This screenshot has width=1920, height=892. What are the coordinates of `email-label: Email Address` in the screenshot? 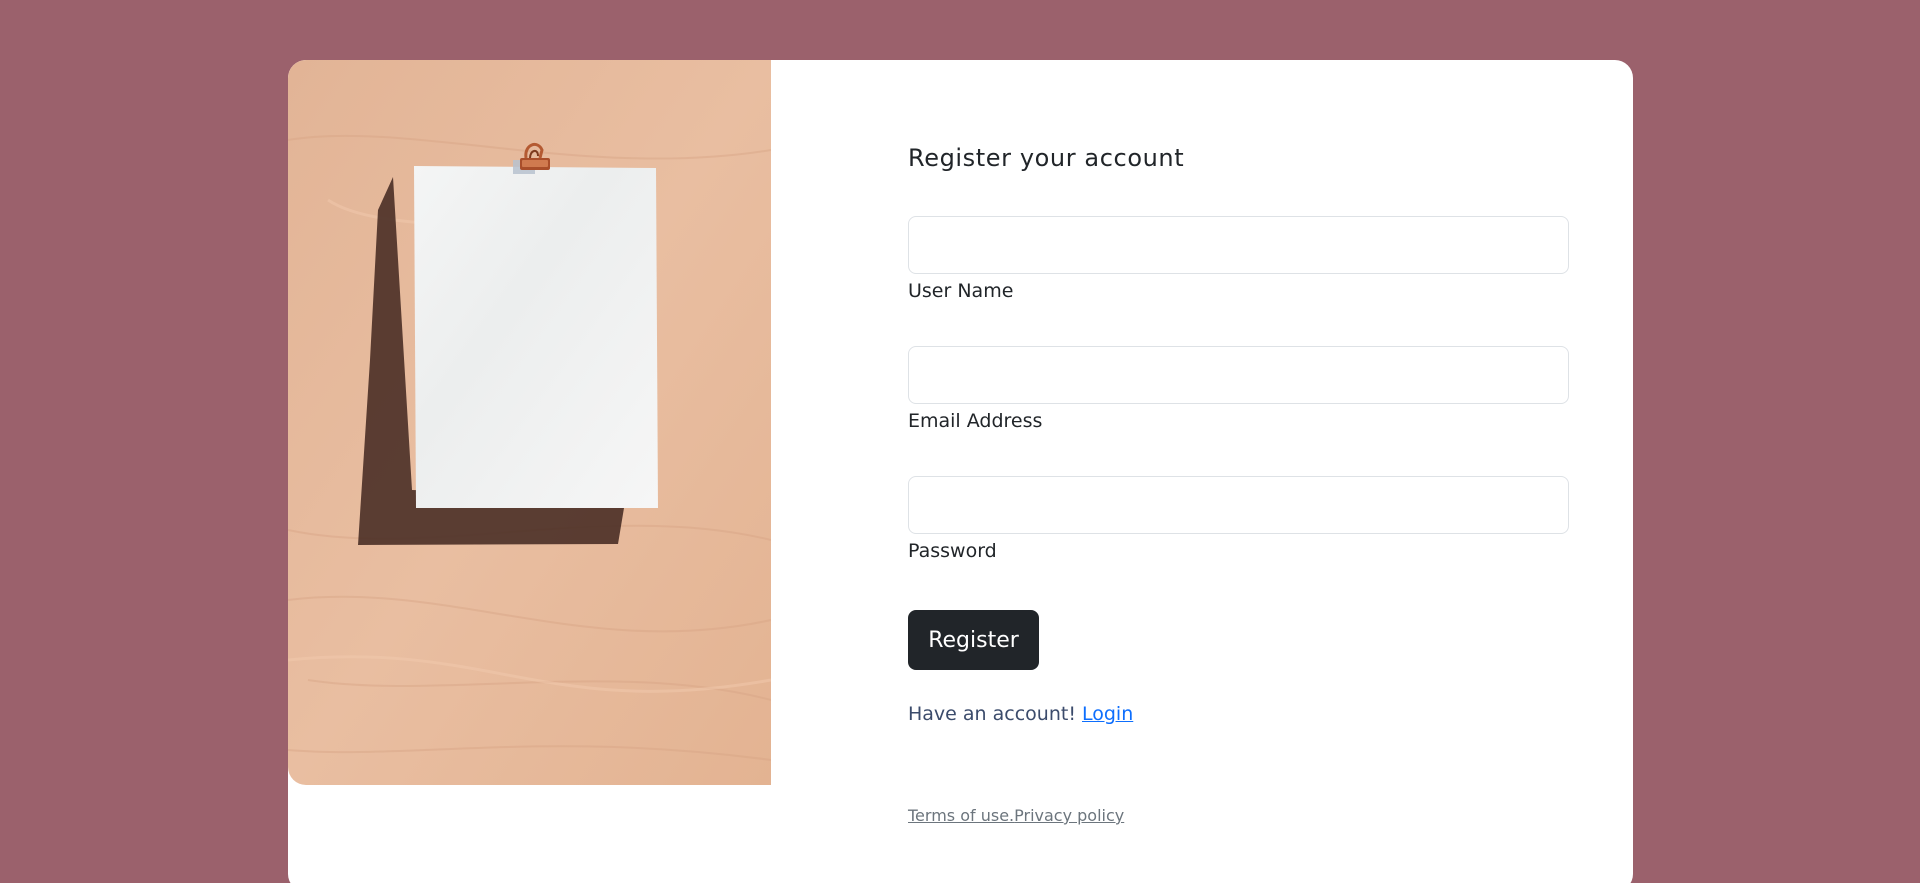 It's located at (975, 421).